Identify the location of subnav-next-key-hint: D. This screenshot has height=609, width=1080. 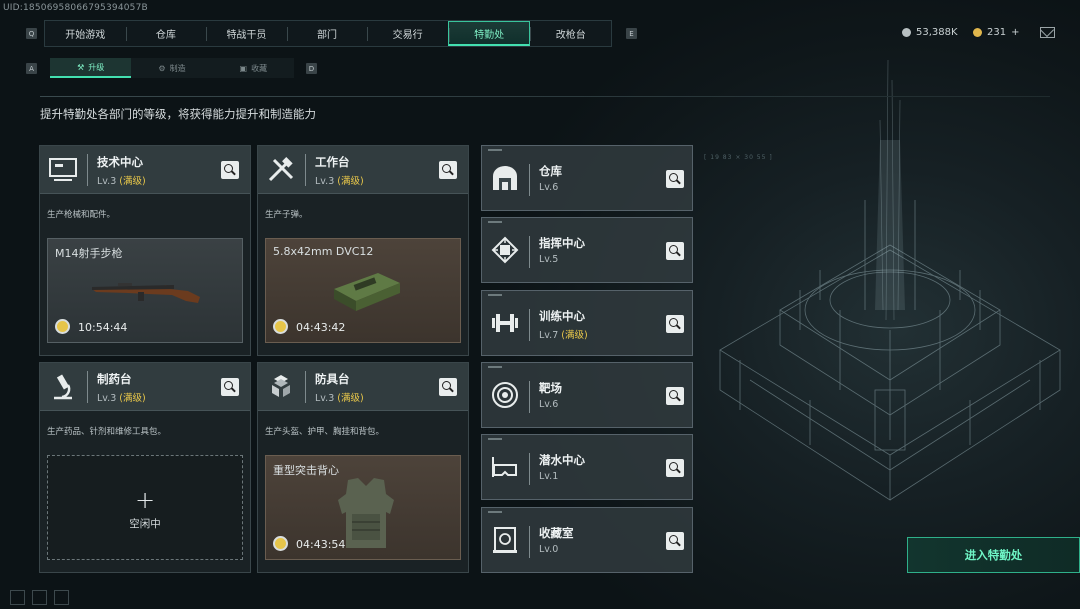
(311, 68).